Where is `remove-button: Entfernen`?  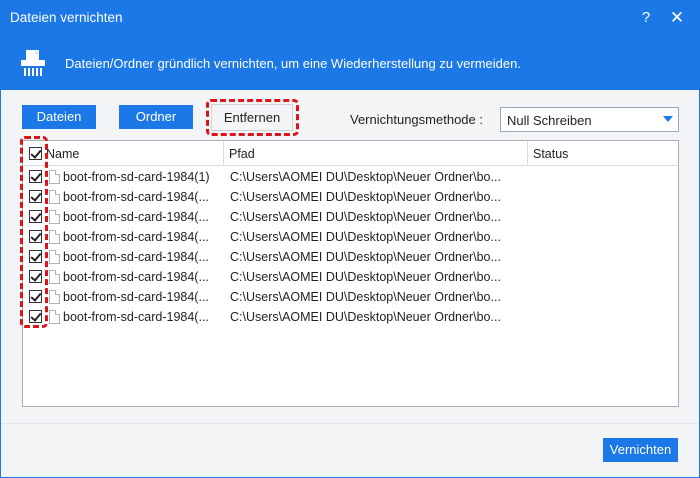
remove-button: Entfernen is located at coordinates (252, 117).